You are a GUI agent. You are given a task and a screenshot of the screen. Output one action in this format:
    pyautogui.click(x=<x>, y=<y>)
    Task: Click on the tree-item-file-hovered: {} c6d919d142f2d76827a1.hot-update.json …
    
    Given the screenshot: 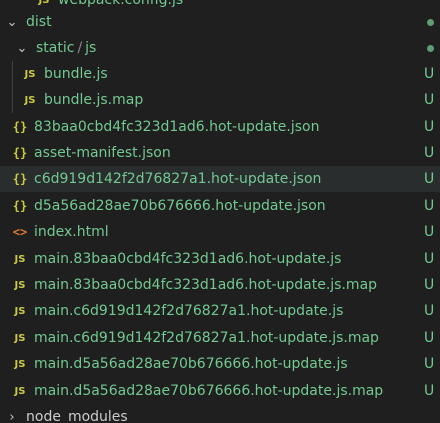 What is the action you would take?
    pyautogui.click(x=220, y=179)
    